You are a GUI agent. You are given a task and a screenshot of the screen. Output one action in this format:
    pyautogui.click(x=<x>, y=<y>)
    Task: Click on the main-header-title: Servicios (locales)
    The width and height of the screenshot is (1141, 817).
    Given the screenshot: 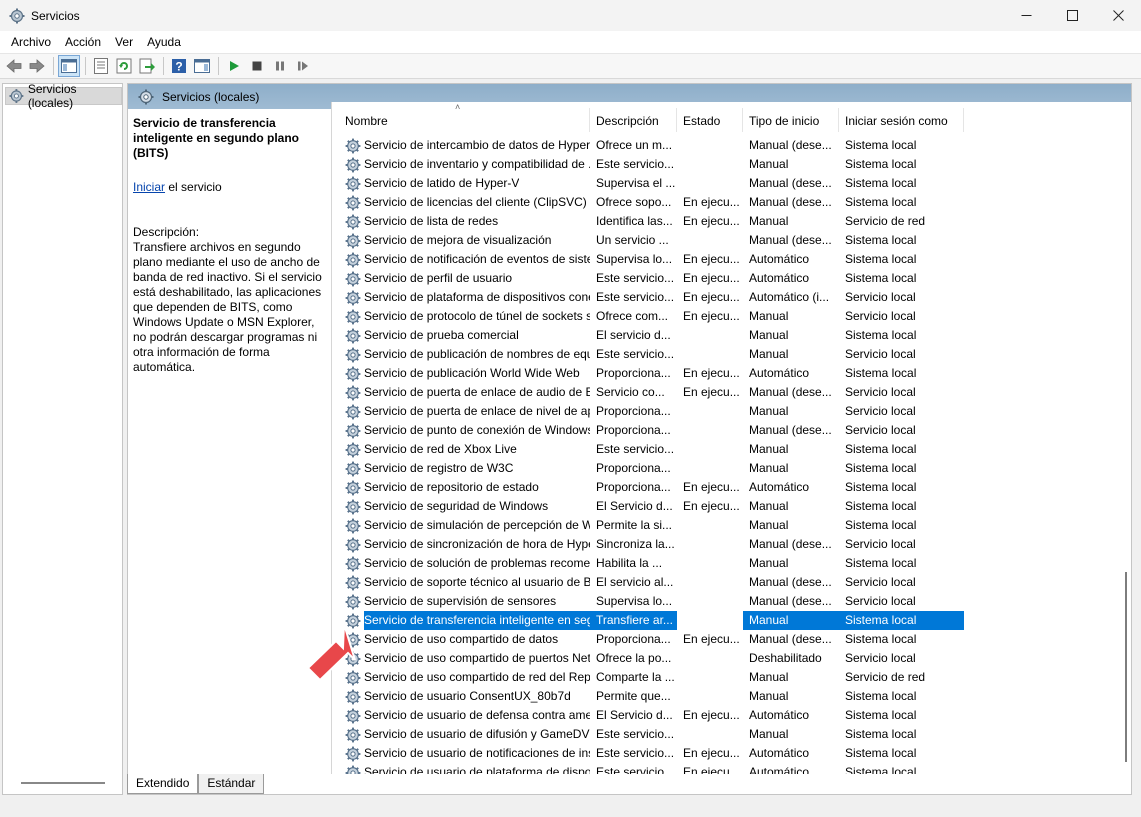 What is the action you would take?
    pyautogui.click(x=211, y=96)
    